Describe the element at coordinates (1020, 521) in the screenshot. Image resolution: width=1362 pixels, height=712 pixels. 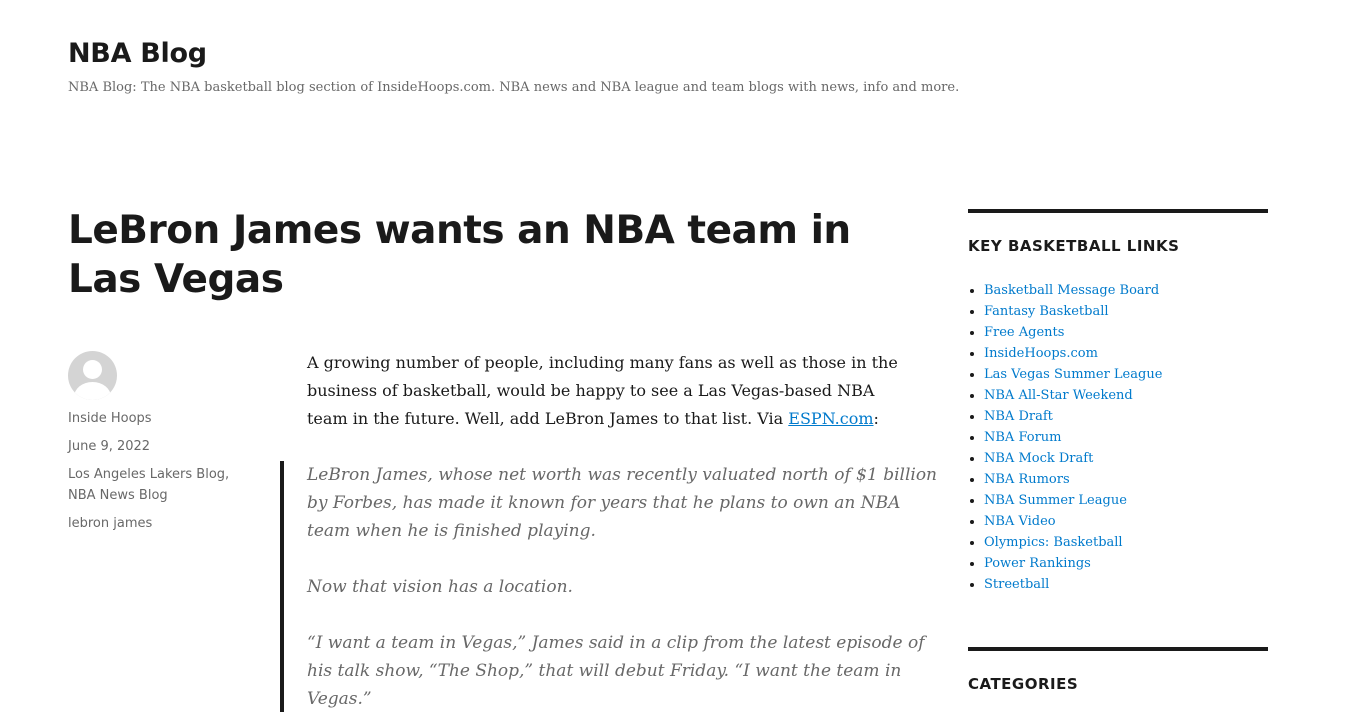
I see `sidebar-link: NBA Video` at that location.